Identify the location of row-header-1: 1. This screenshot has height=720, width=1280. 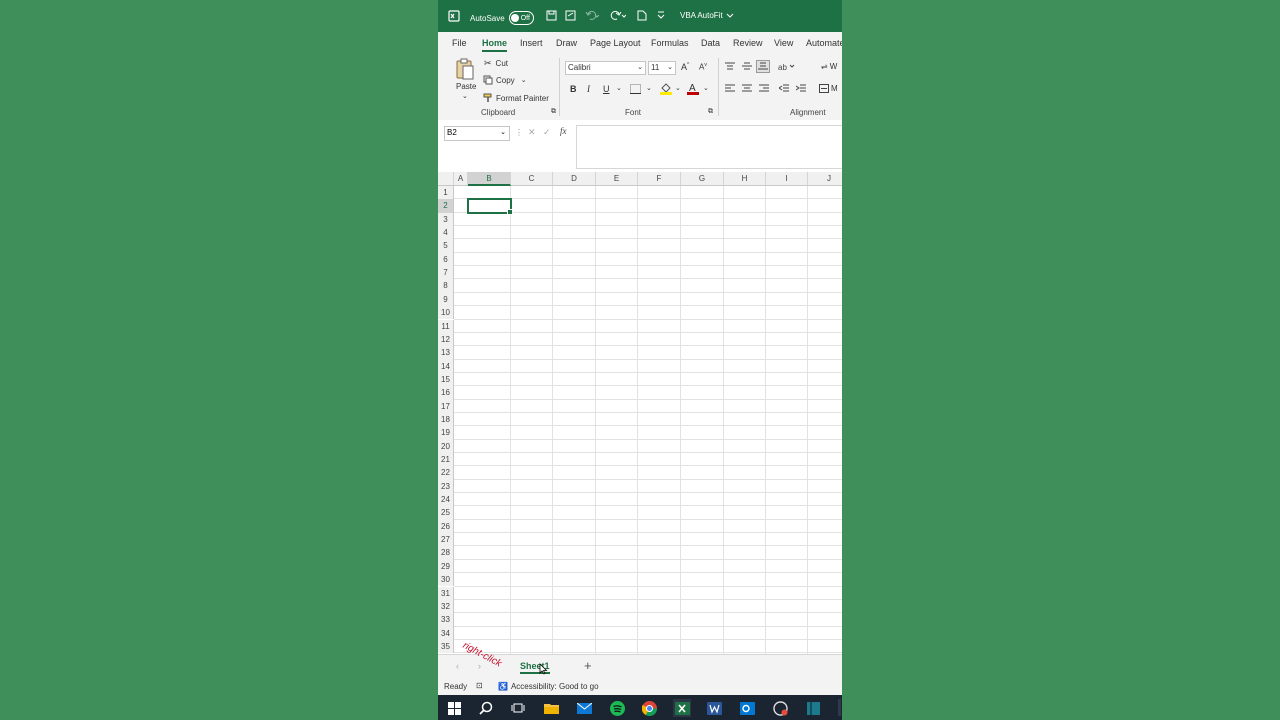
(446, 193).